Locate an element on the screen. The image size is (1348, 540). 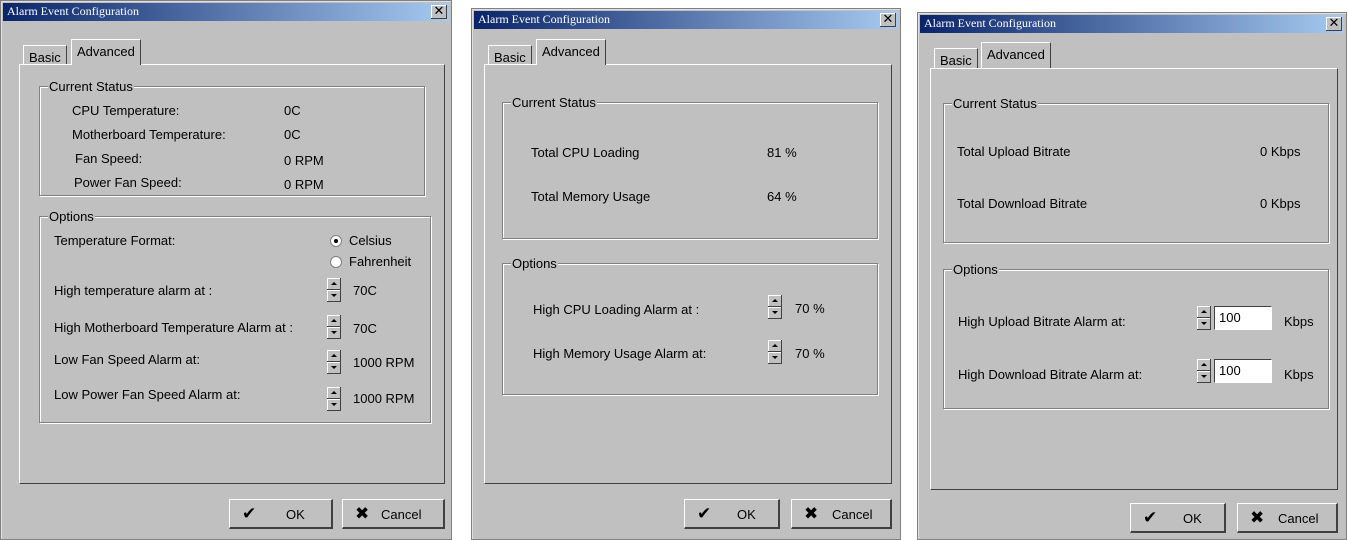
option-label: High Memory Usage Alarm at: is located at coordinates (620, 353).